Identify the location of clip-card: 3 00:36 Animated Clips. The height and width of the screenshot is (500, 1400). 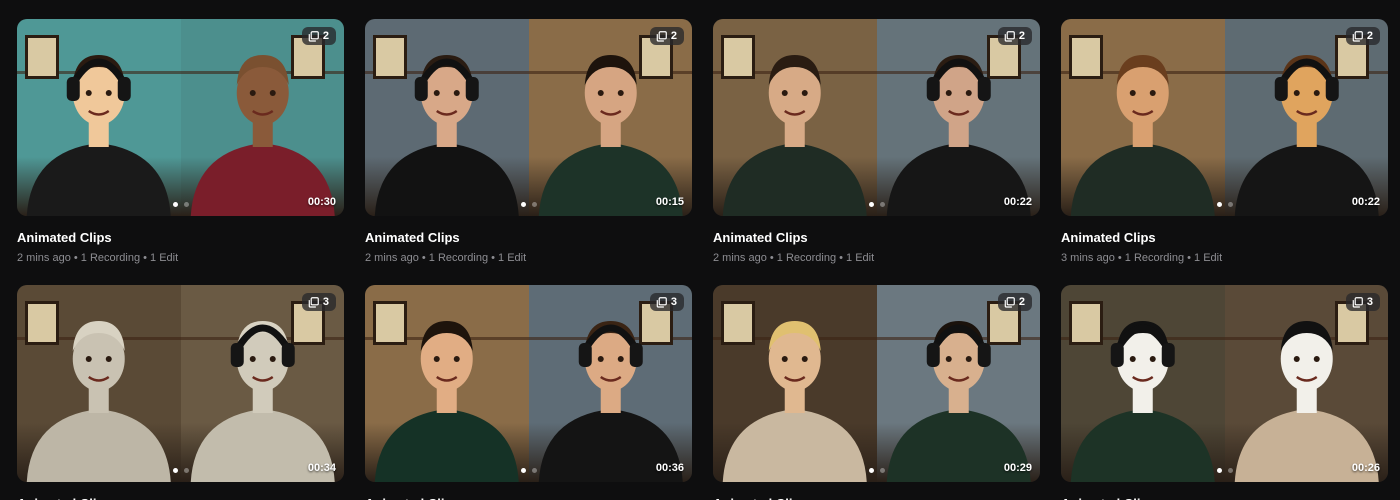
(528, 392).